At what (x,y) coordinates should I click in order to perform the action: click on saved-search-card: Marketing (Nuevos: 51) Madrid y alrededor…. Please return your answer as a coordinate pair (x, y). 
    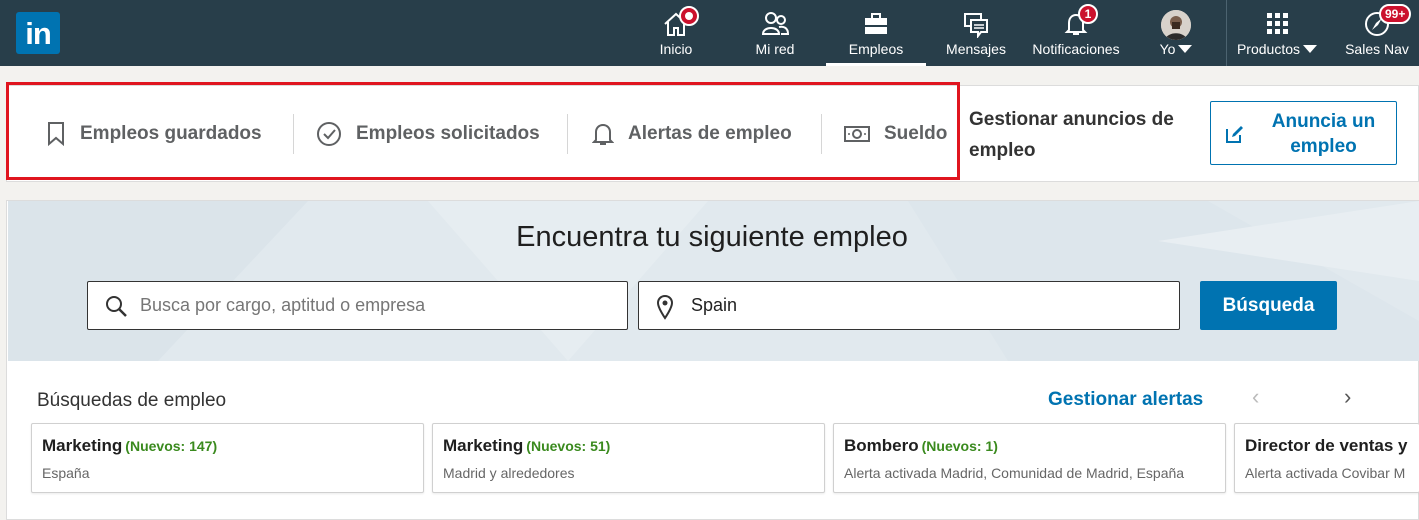
    Looking at the image, I should click on (628, 458).